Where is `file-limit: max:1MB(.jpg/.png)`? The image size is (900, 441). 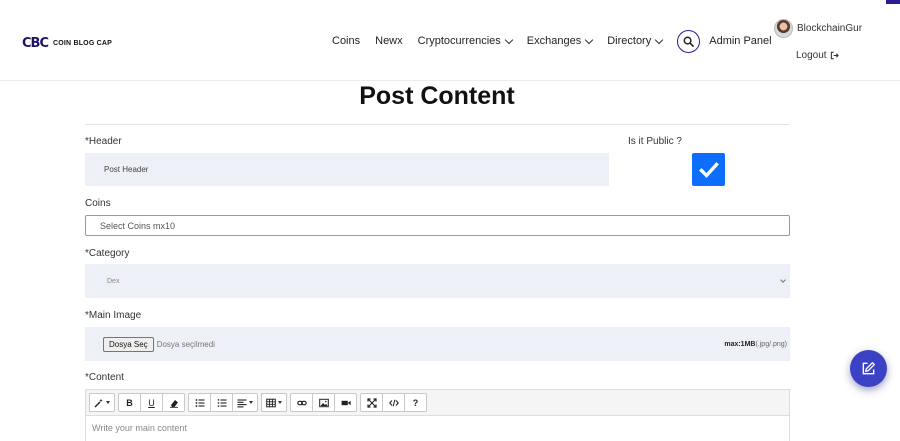 file-limit: max:1MB(.jpg/.png) is located at coordinates (755, 344).